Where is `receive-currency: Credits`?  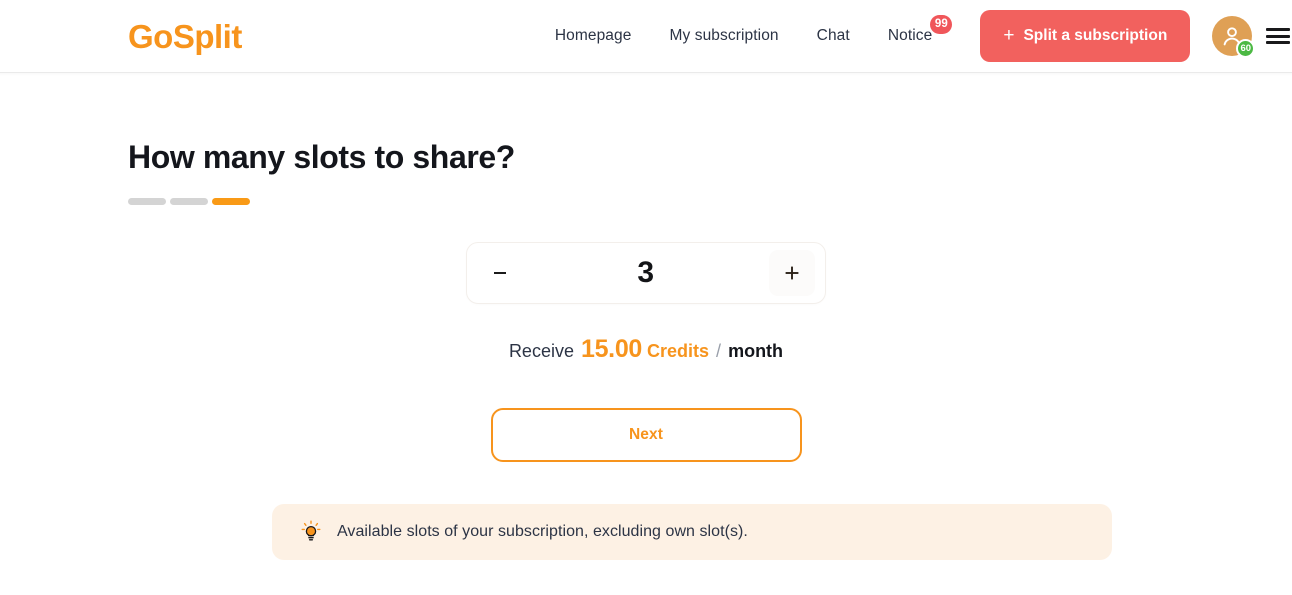
receive-currency: Credits is located at coordinates (678, 350).